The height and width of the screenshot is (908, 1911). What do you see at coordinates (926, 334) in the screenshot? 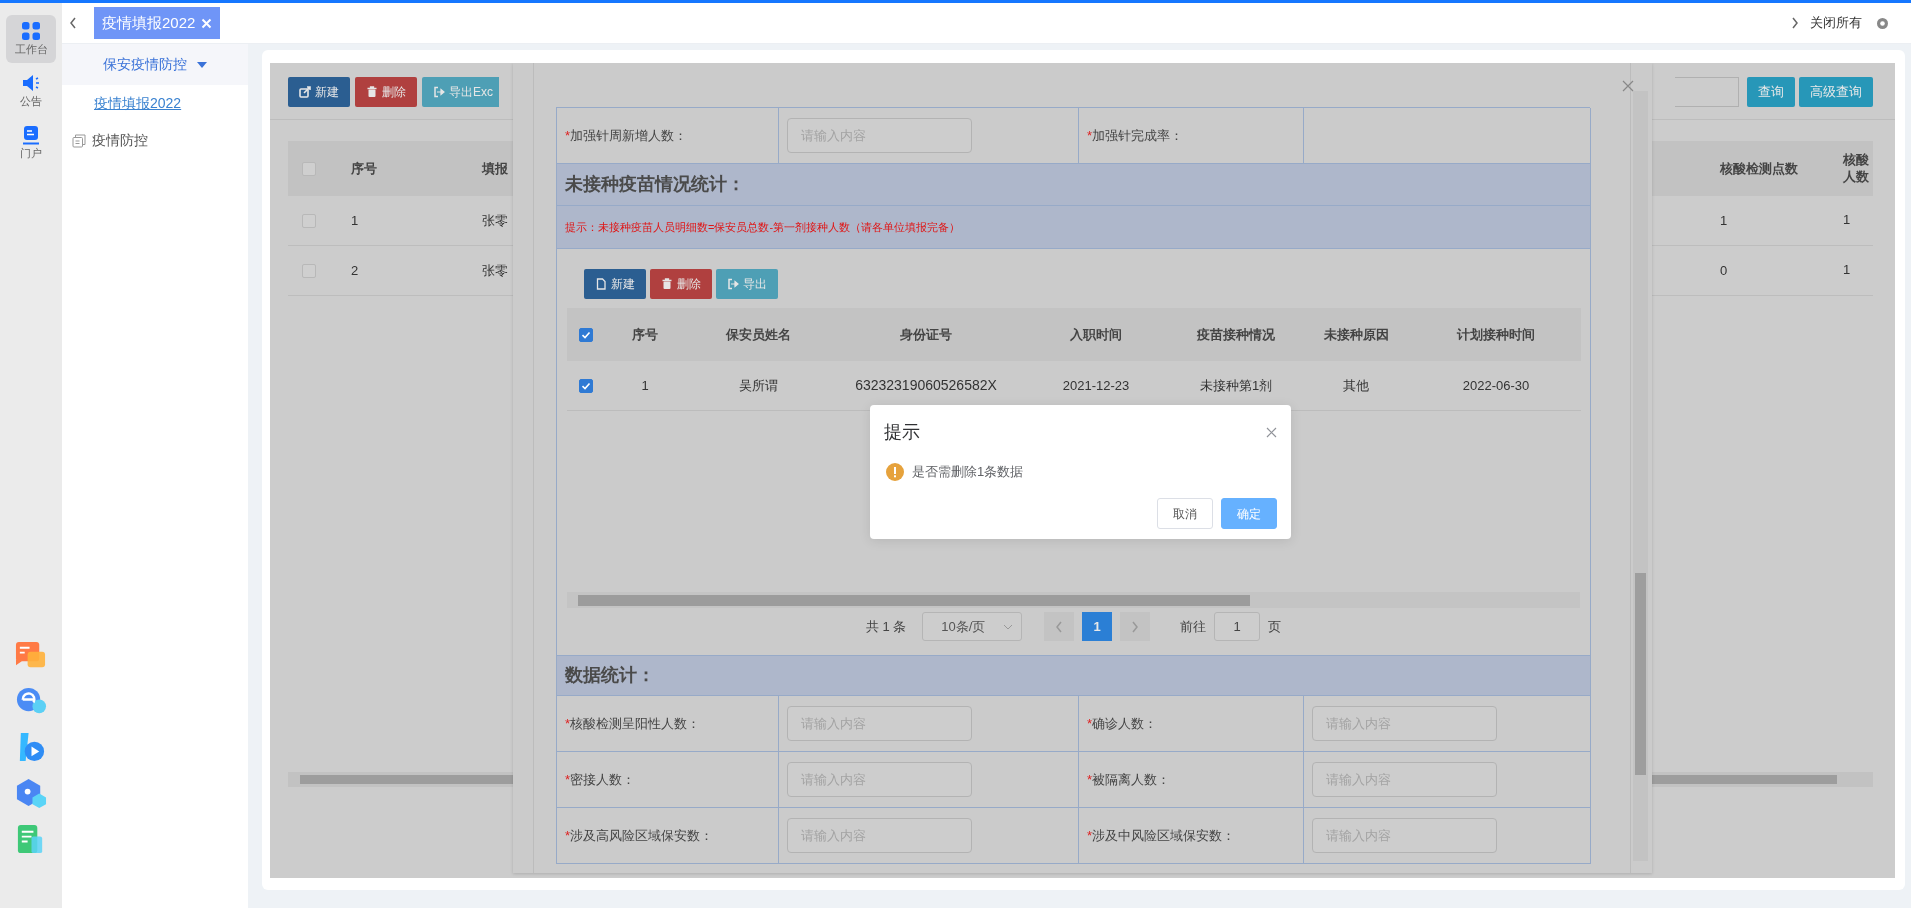
I see `column-header: 身份证号` at bounding box center [926, 334].